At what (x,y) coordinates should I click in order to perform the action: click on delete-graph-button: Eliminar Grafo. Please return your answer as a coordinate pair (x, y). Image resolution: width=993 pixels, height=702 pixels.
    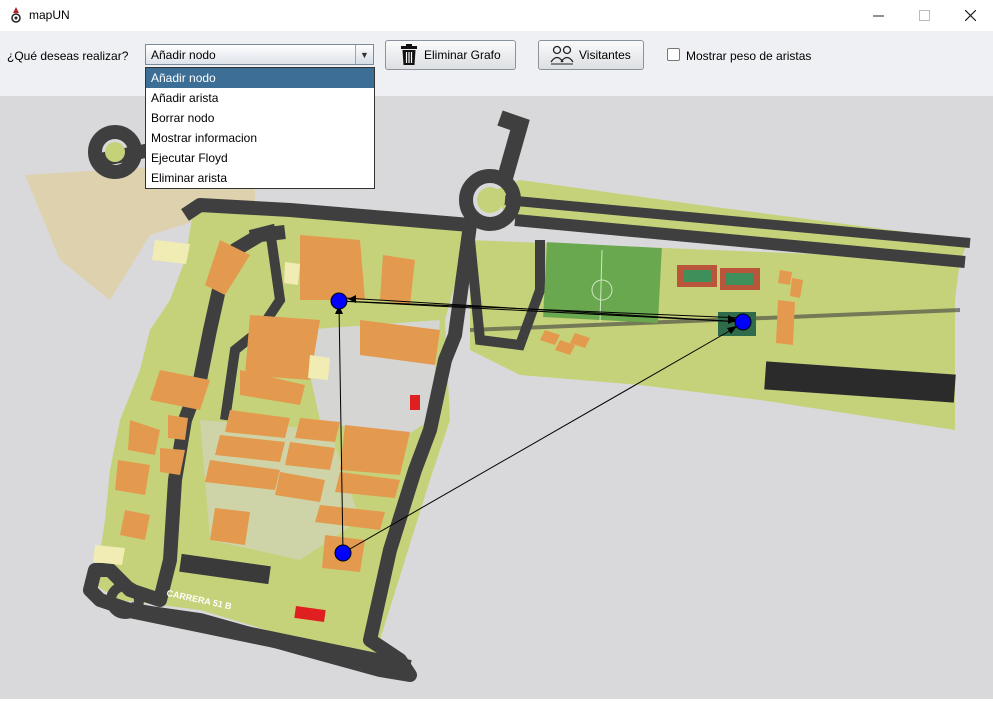
    Looking at the image, I should click on (450, 55).